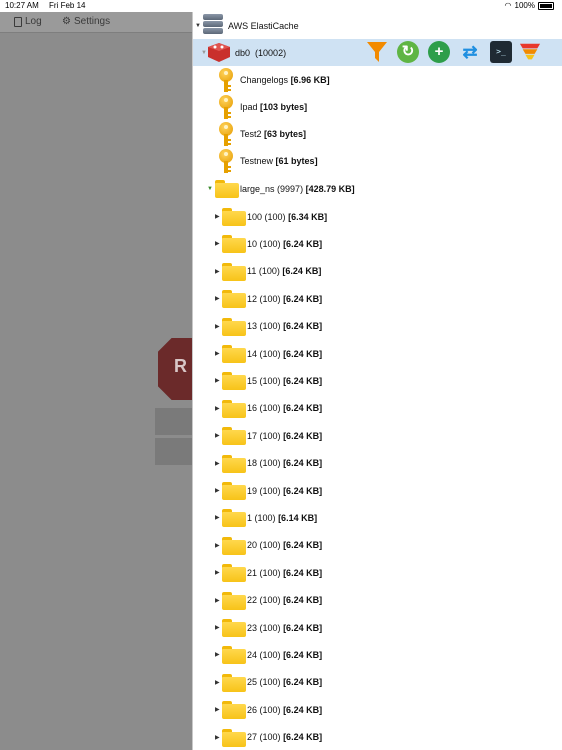 This screenshot has height=750, width=562. I want to click on tree-row-database: ▼ db0 (10002) ↻ + ⇄ >_, so click(377, 52).